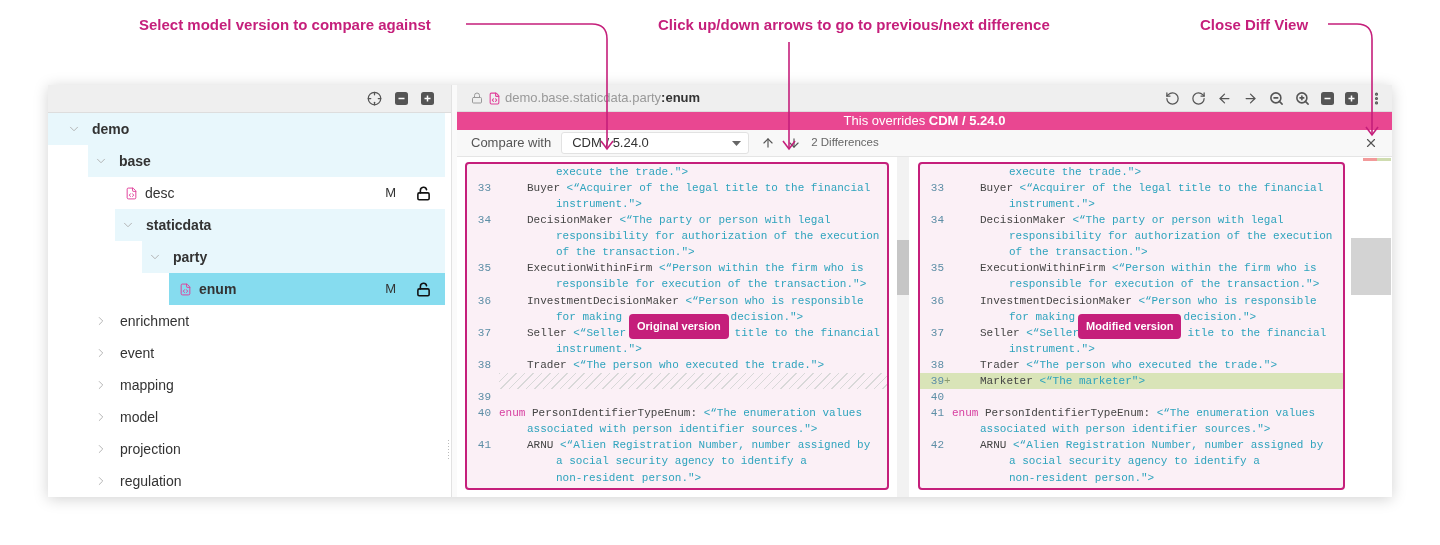 This screenshot has height=545, width=1440. I want to click on tree-item: base, so click(266, 161).